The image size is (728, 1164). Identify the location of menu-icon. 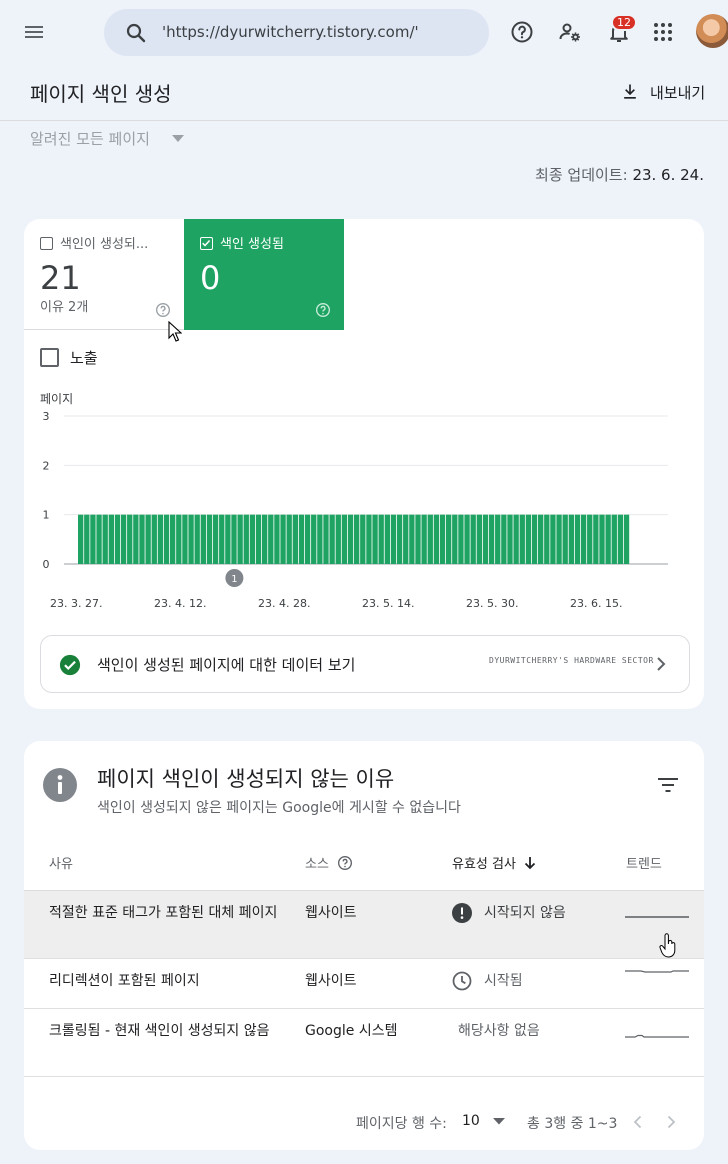
(36, 32).